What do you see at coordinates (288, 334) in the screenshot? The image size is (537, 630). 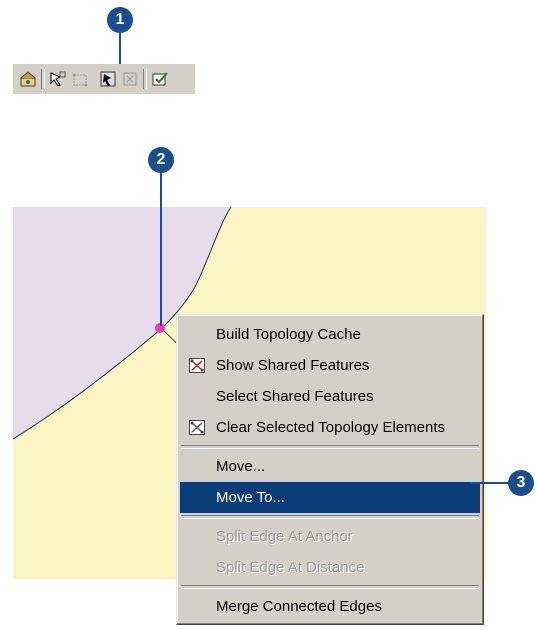 I see `menu-item-label: Build Topology Cache` at bounding box center [288, 334].